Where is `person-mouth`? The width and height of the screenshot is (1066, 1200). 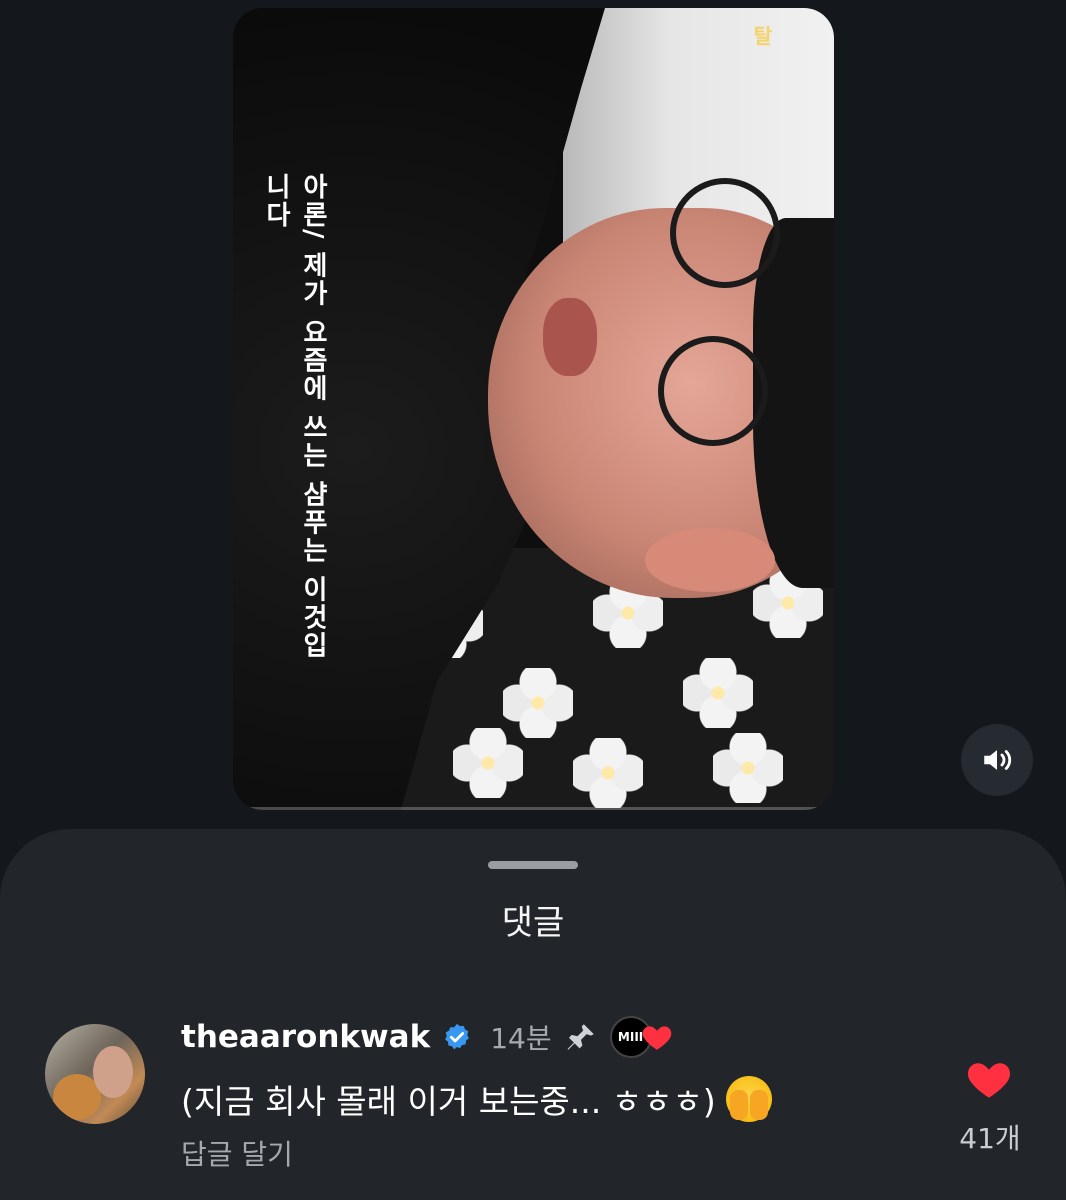 person-mouth is located at coordinates (570, 337).